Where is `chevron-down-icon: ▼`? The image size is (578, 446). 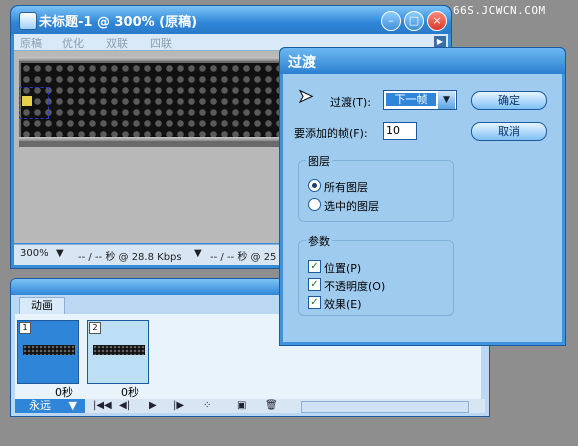 chevron-down-icon: ▼ is located at coordinates (446, 100).